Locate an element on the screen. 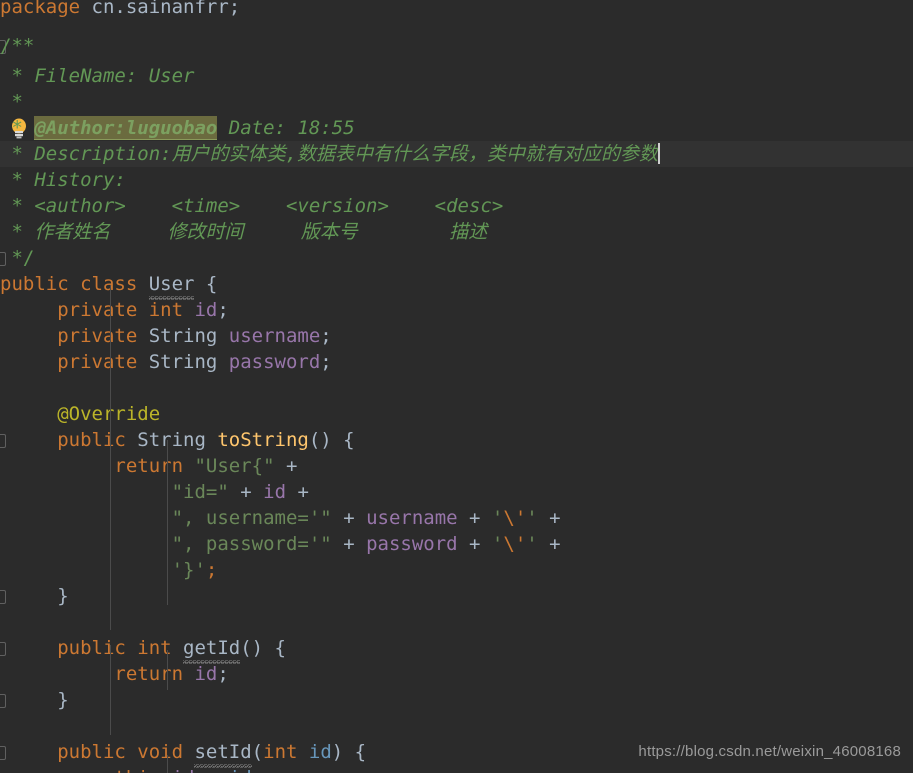 The height and width of the screenshot is (773, 913). code-token: = is located at coordinates (212, 770).